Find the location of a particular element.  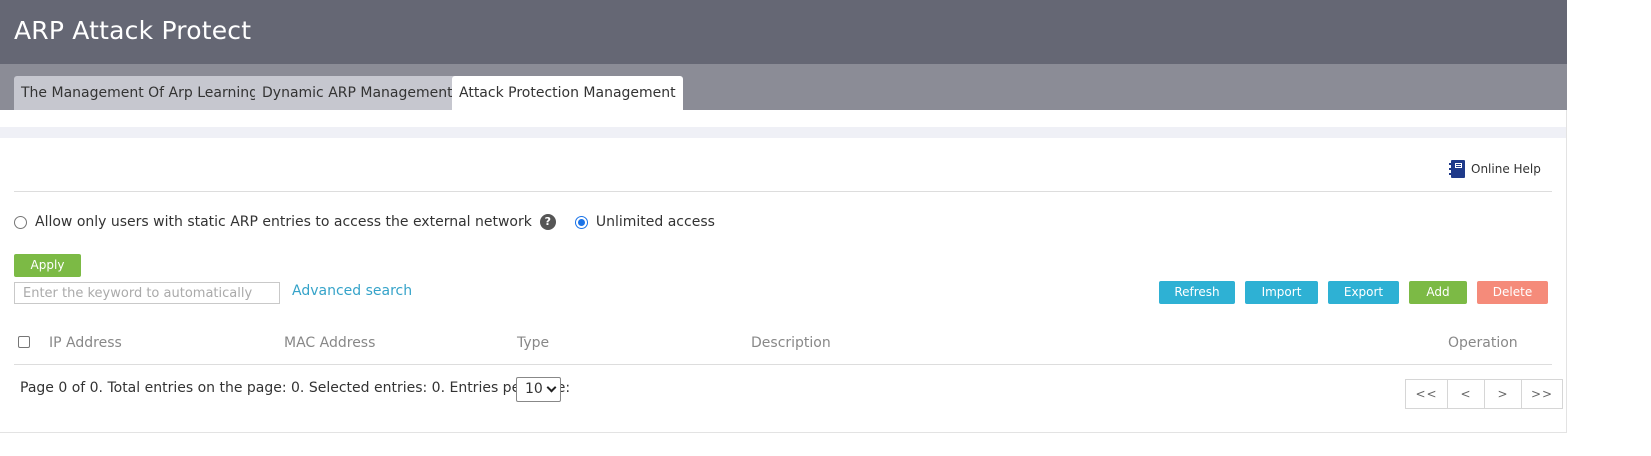

last-page-button: >> is located at coordinates (1542, 394).